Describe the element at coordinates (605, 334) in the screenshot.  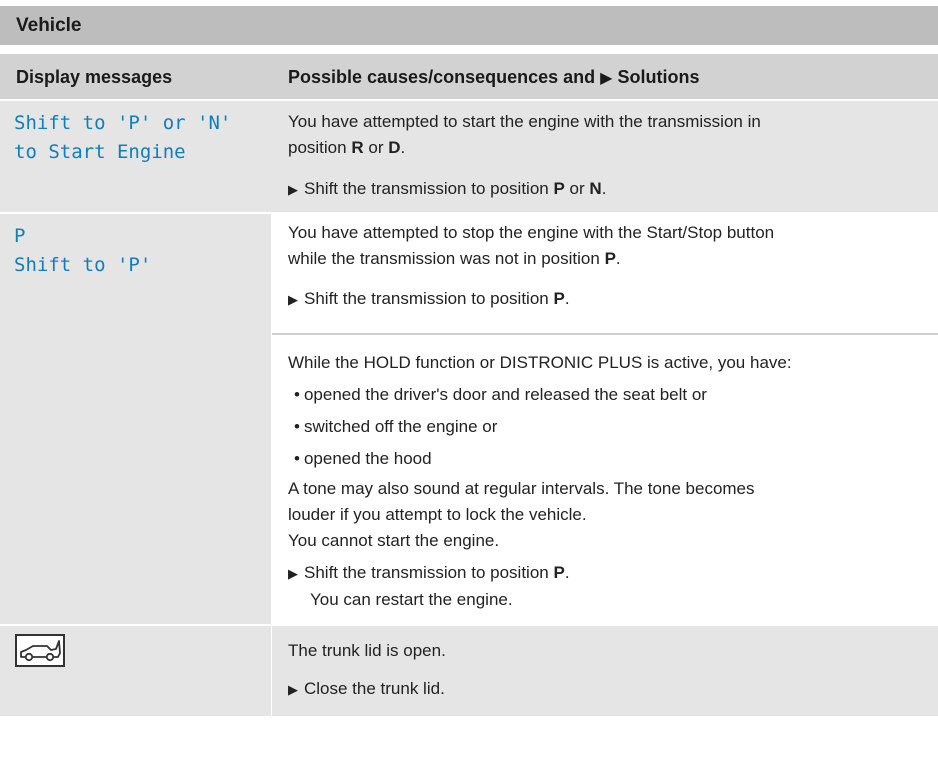
I see `cell-divider` at that location.